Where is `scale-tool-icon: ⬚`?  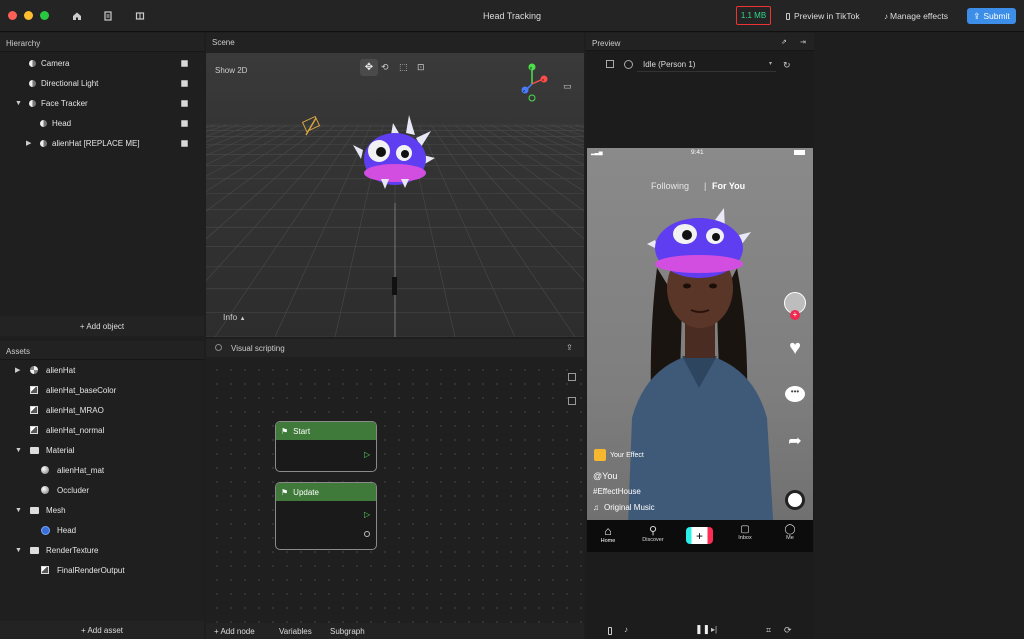 scale-tool-icon: ⬚ is located at coordinates (403, 67).